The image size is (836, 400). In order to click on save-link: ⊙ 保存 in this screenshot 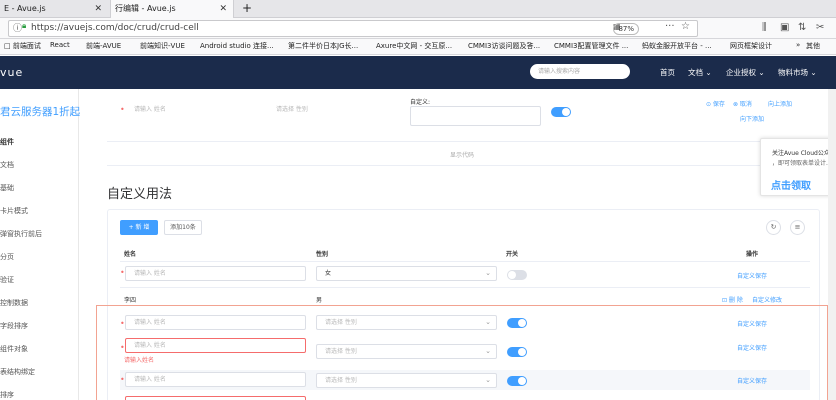, I will do `click(715, 103)`.